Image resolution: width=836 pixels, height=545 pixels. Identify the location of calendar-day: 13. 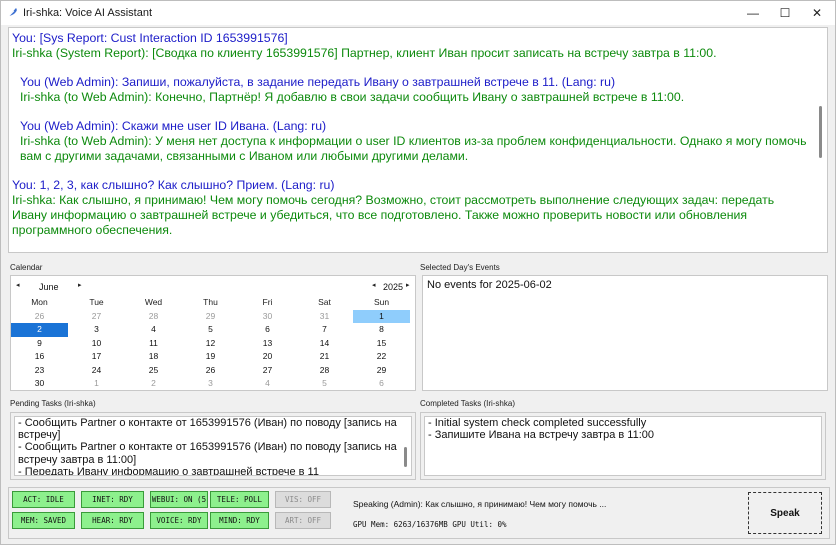
(267, 344).